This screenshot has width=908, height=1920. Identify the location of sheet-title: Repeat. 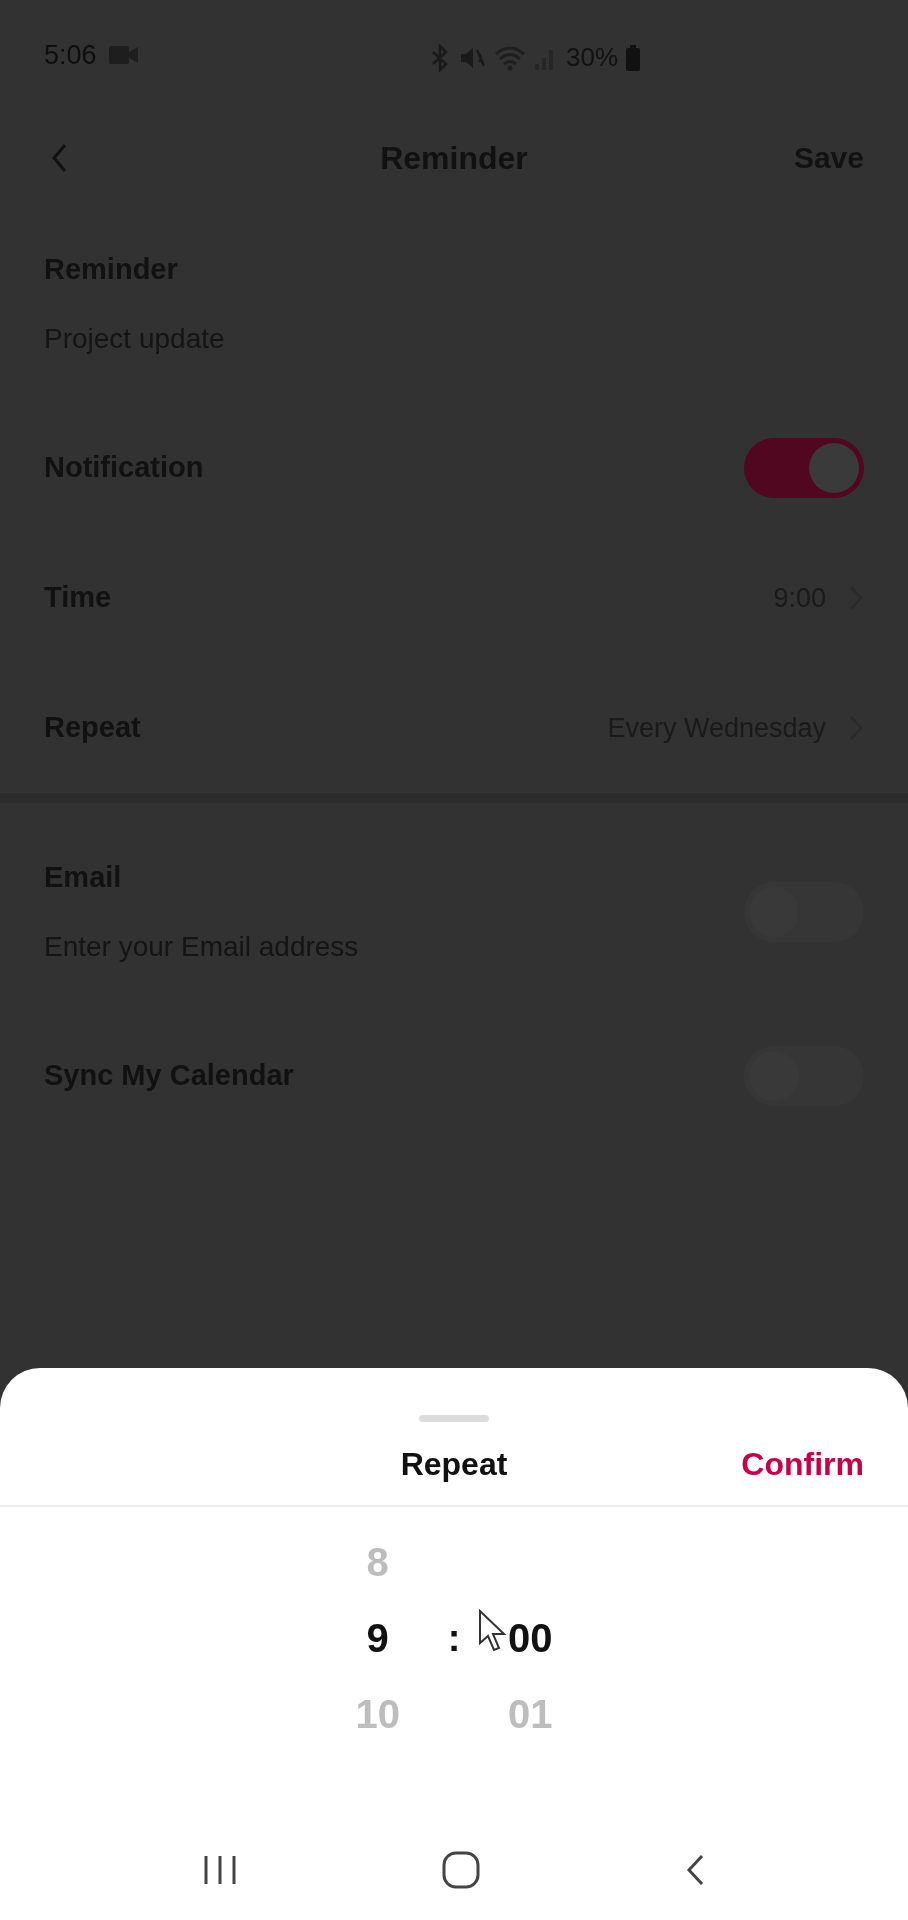
(454, 1464).